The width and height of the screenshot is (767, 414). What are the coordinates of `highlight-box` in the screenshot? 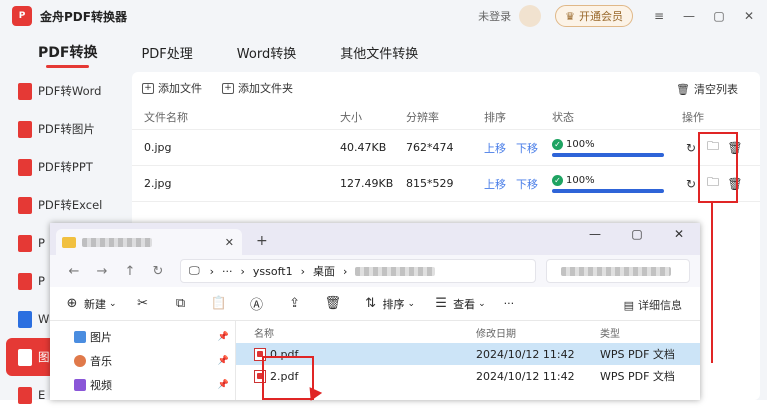 It's located at (718, 167).